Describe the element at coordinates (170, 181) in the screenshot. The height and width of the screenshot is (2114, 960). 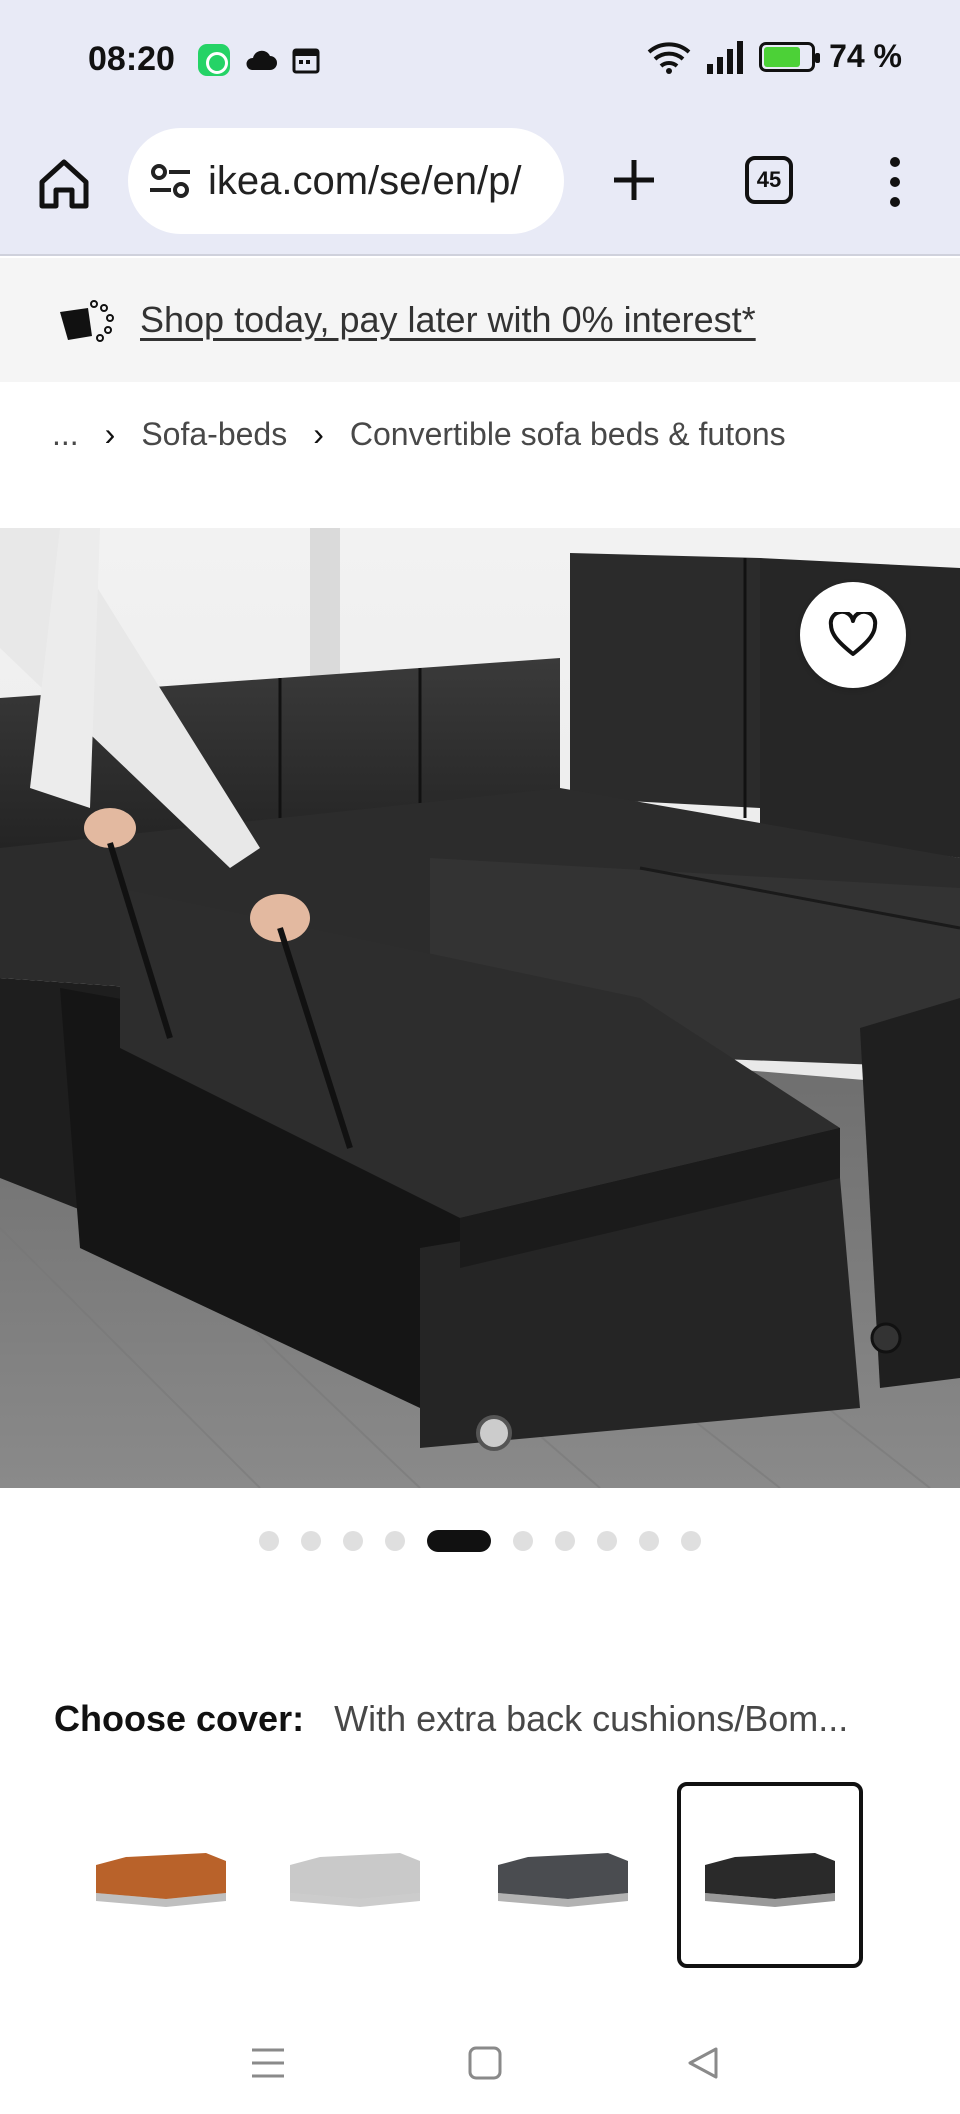
I see `site-settings-icon` at that location.